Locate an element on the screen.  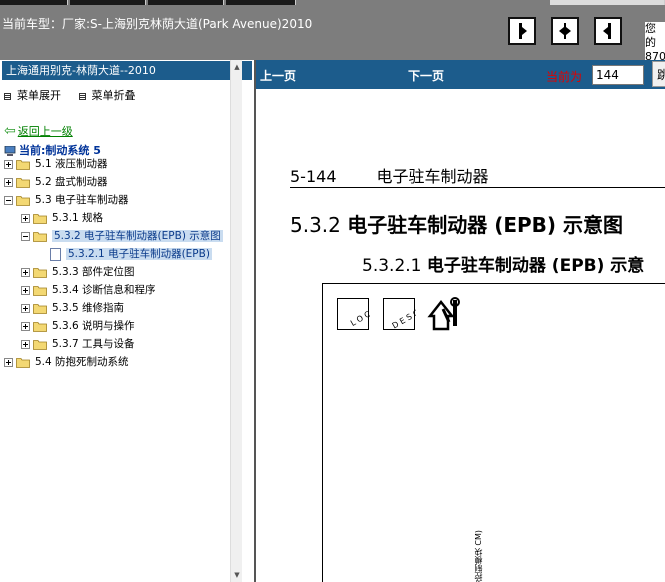
loc-glyph: L O C is located at coordinates (360, 318).